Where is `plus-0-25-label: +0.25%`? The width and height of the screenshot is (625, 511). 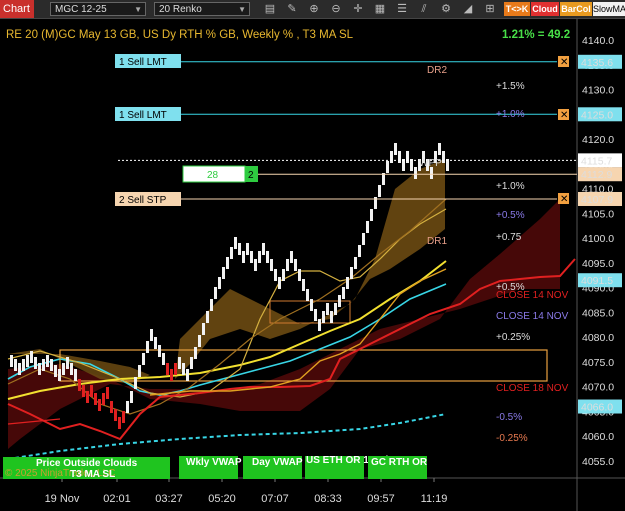 plus-0-25-label: +0.25% is located at coordinates (513, 337).